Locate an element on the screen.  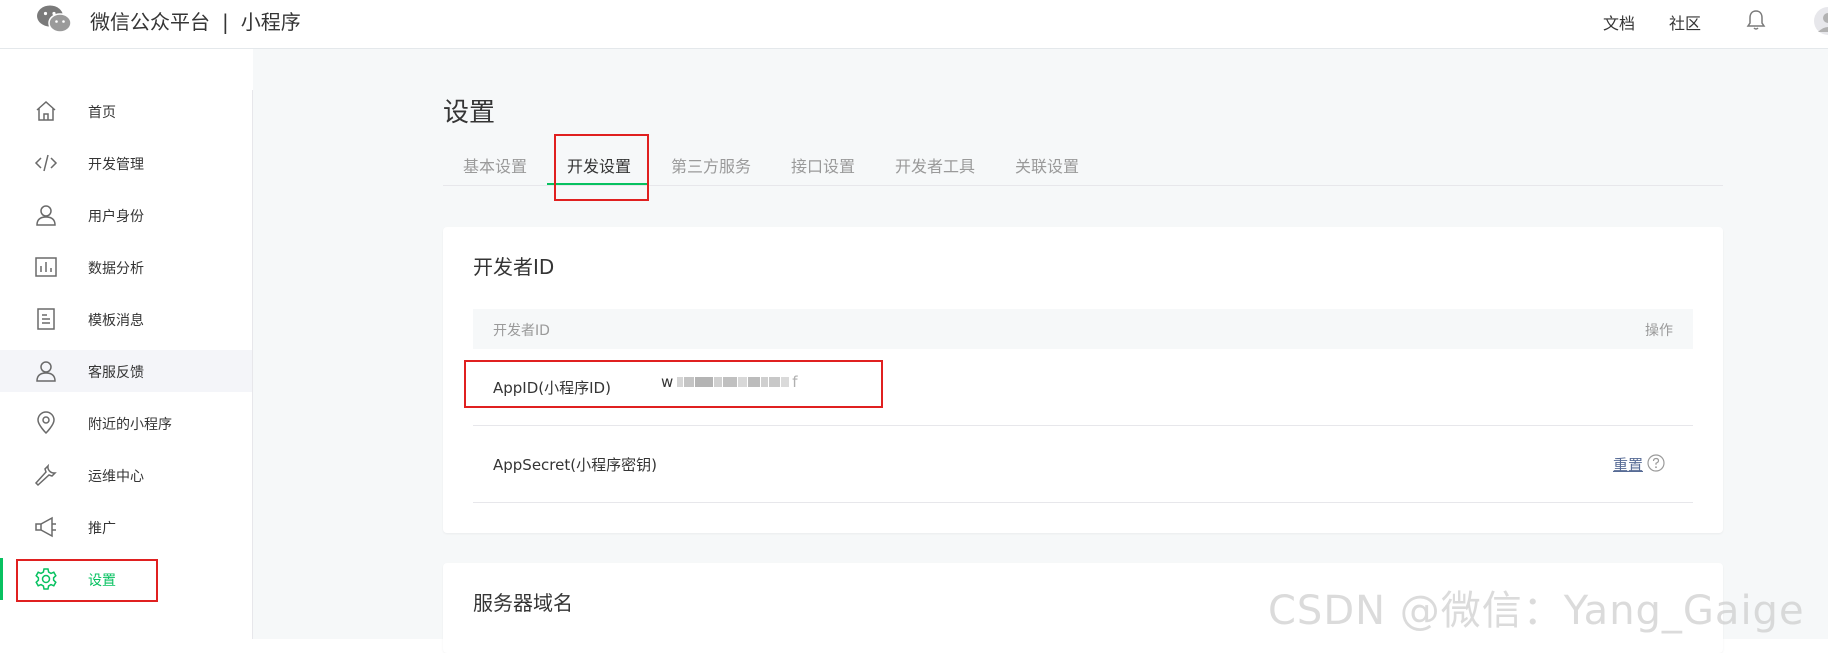
top-header: 微信公众平台 | 小程序 文档 社区 is located at coordinates (914, 24).